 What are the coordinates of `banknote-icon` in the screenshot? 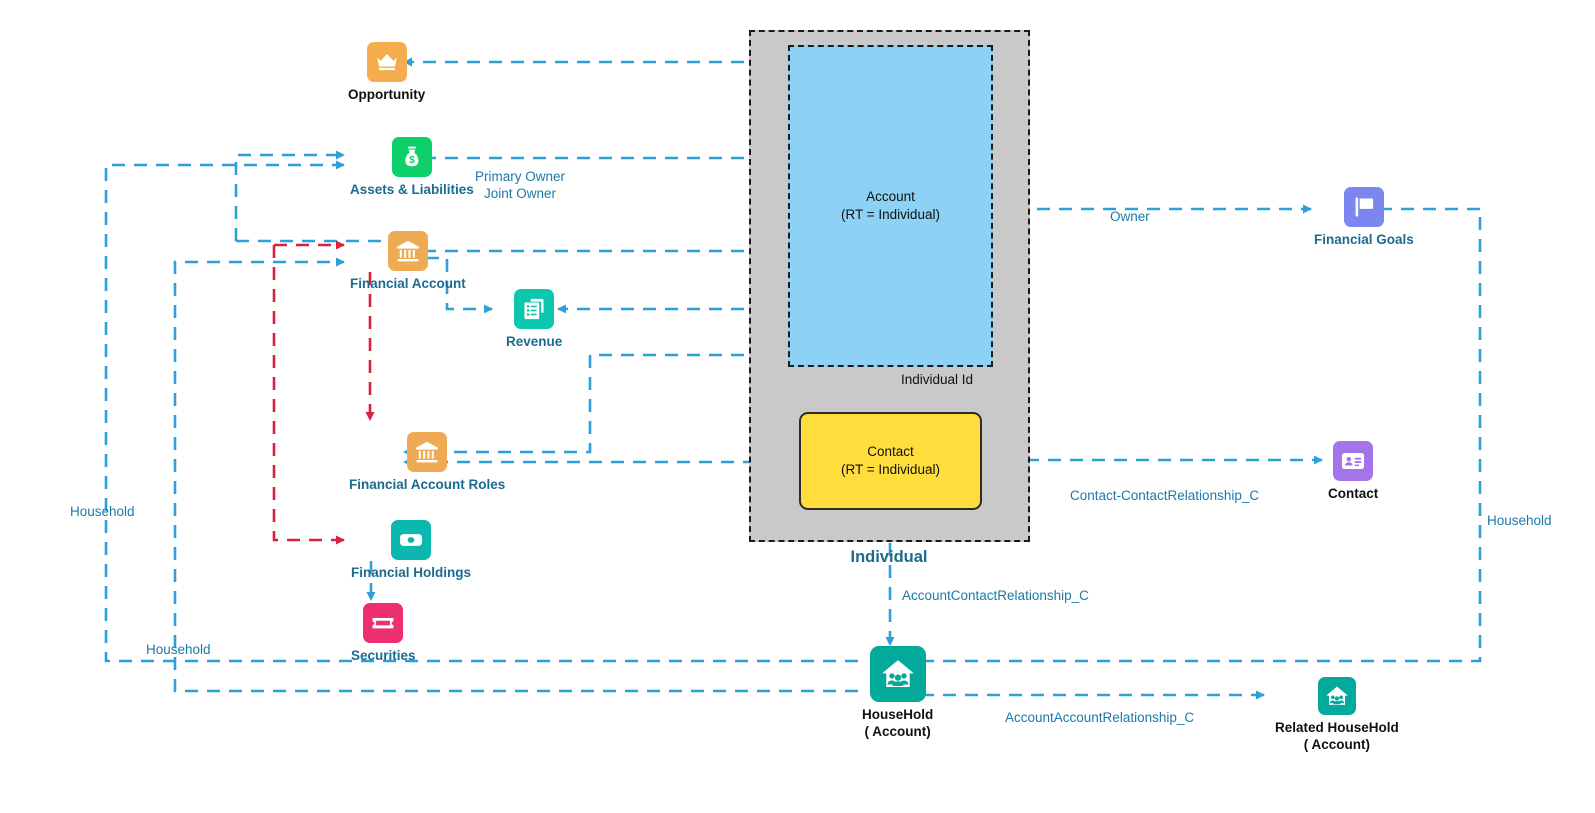 It's located at (411, 540).